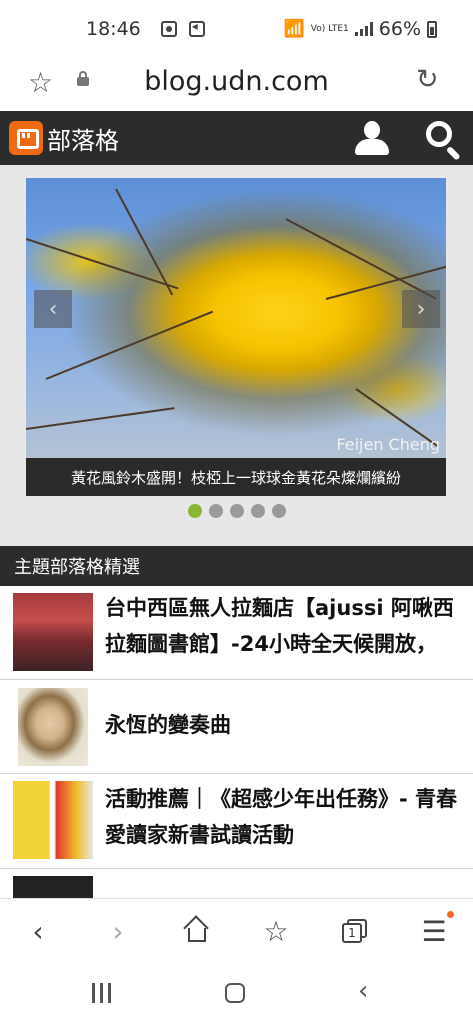  What do you see at coordinates (421, 309) in the screenshot?
I see `carousel-next-button: ›` at bounding box center [421, 309].